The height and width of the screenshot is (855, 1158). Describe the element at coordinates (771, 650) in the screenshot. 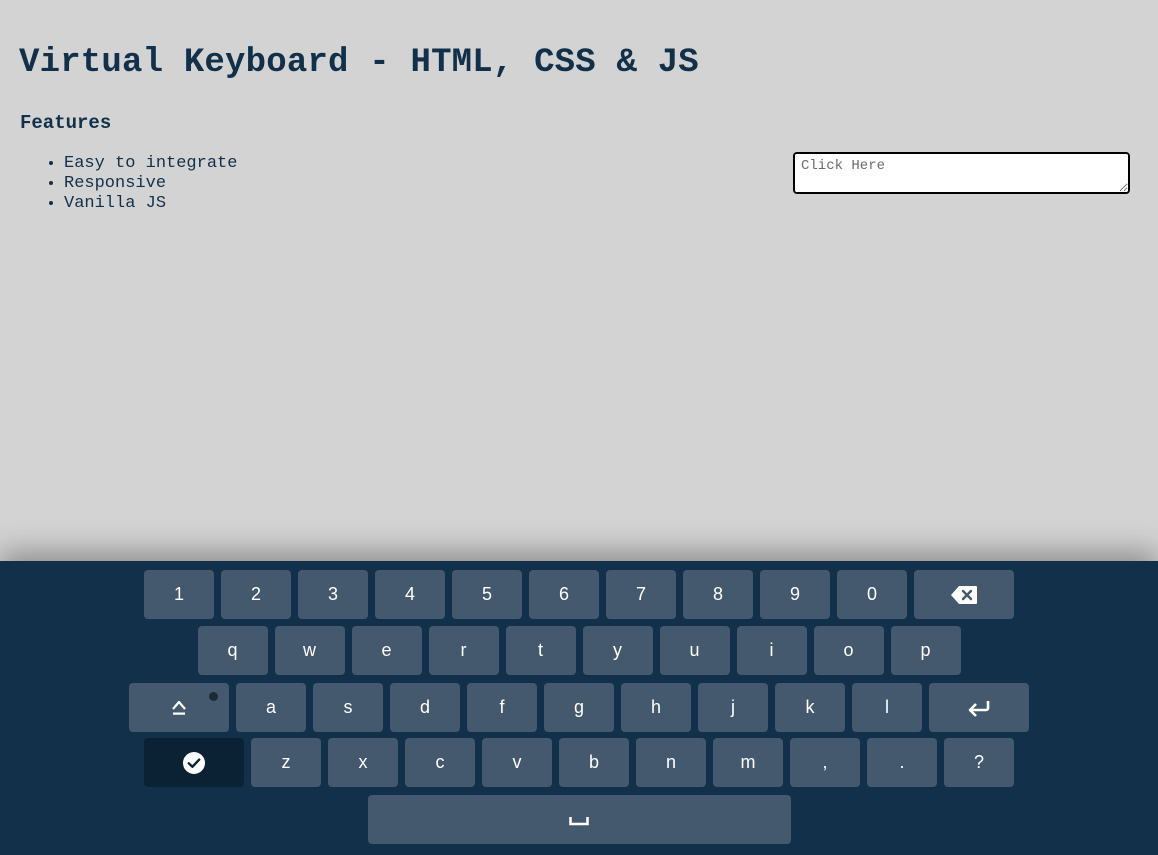

I see `key-i: i` at that location.